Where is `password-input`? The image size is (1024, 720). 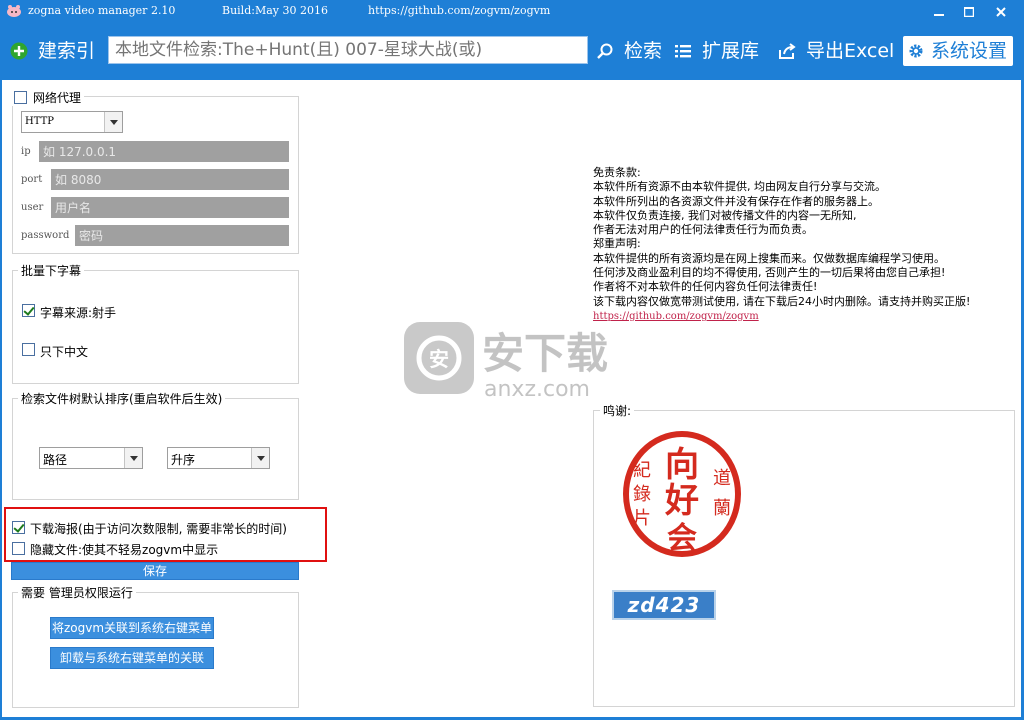 password-input is located at coordinates (182, 235).